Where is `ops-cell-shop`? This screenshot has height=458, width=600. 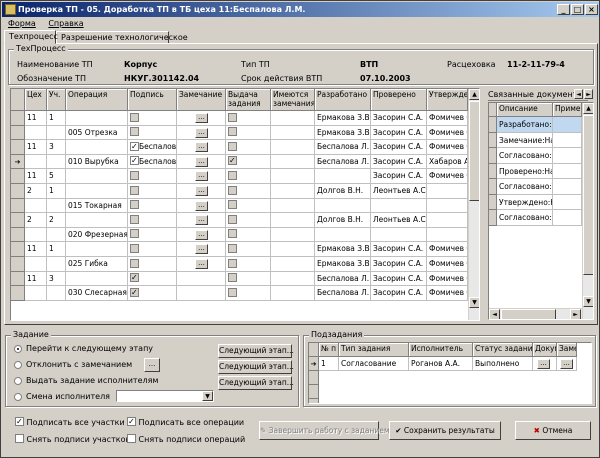 ops-cell-shop is located at coordinates (36, 133).